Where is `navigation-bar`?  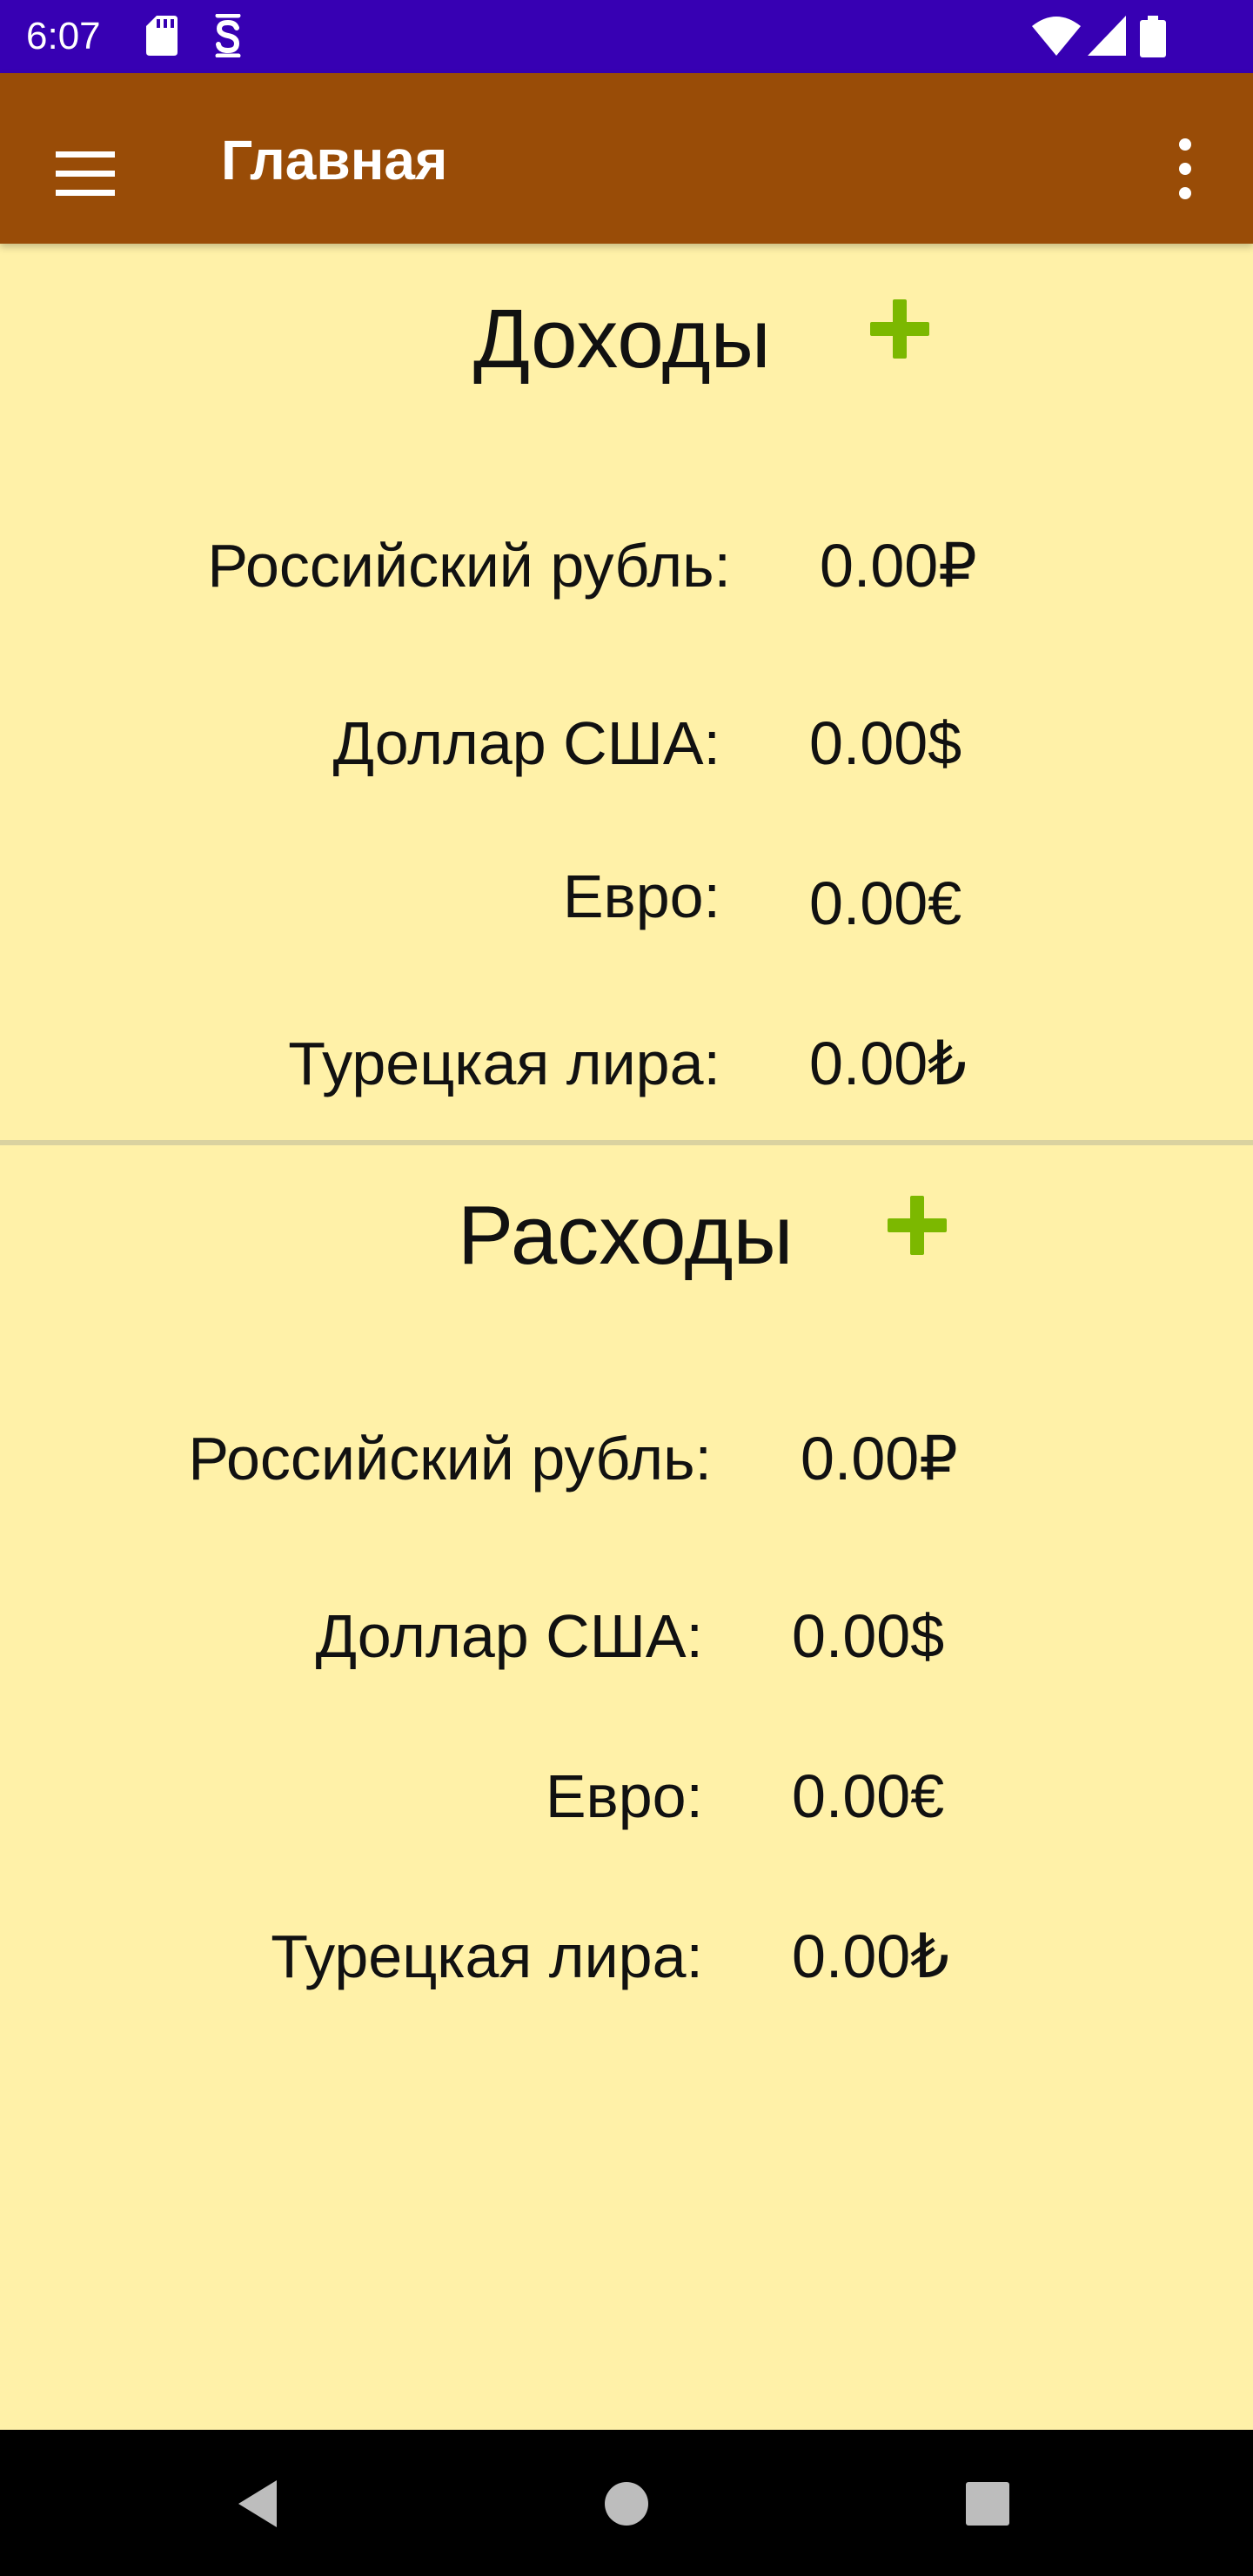
navigation-bar is located at coordinates (626, 2503).